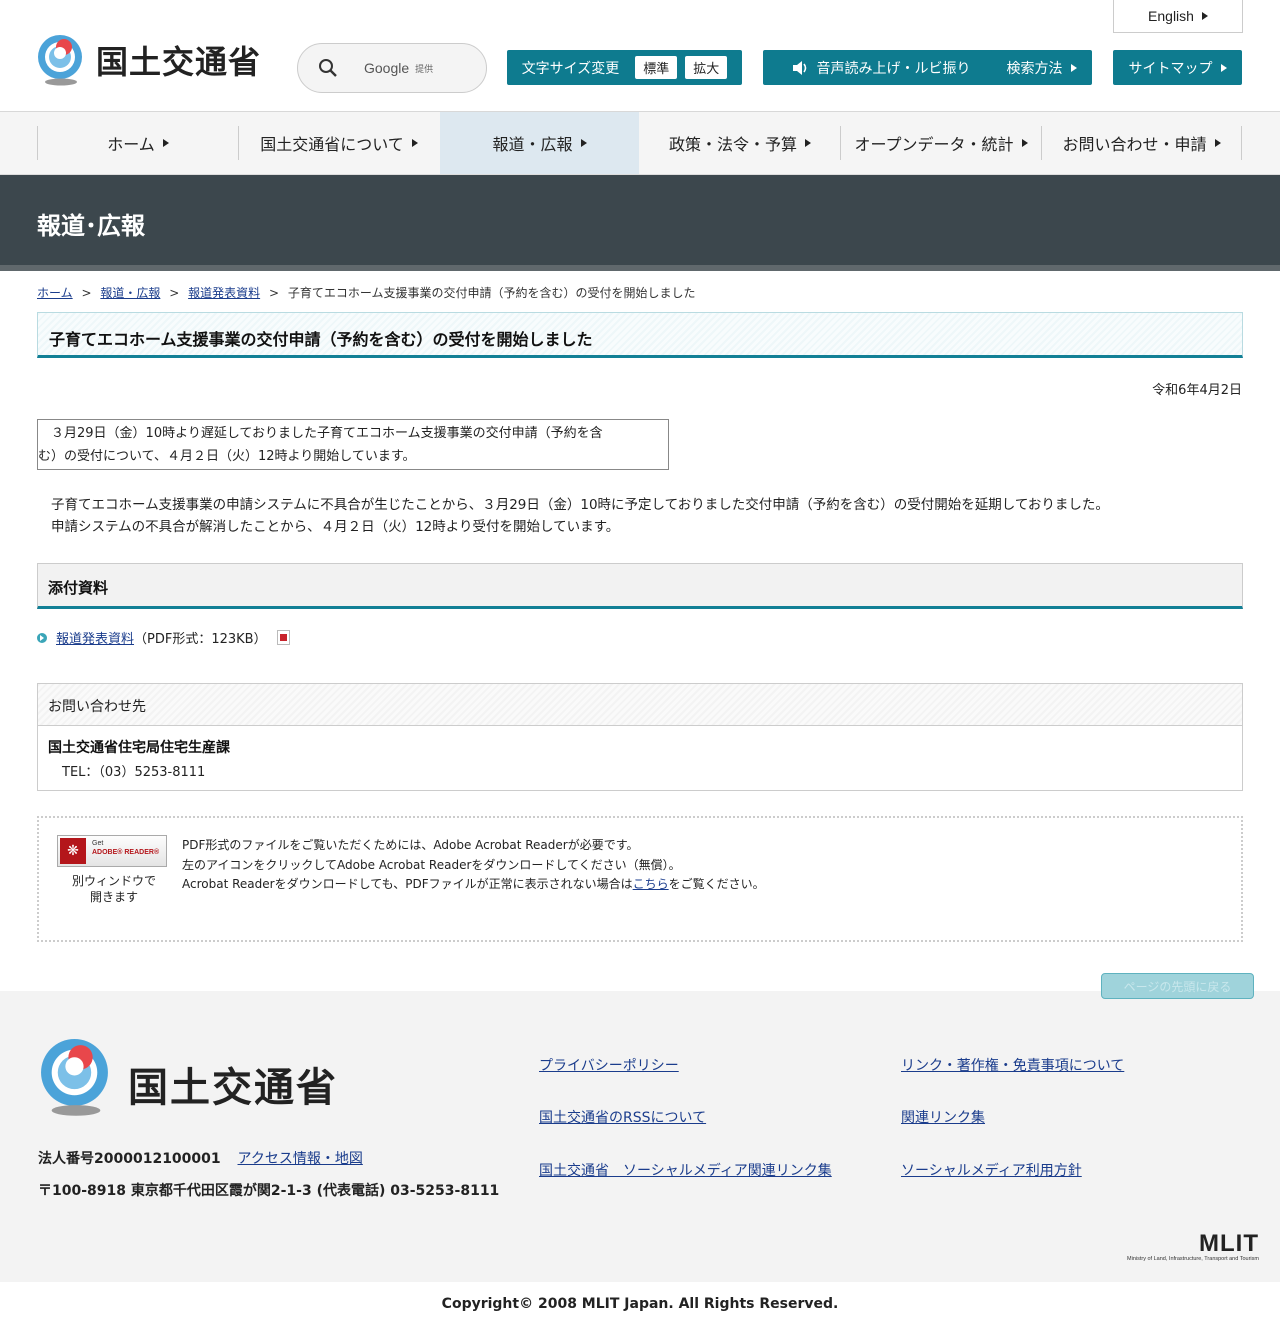 The width and height of the screenshot is (1280, 1333). I want to click on nav-item-about: 国土交通省について, so click(339, 143).